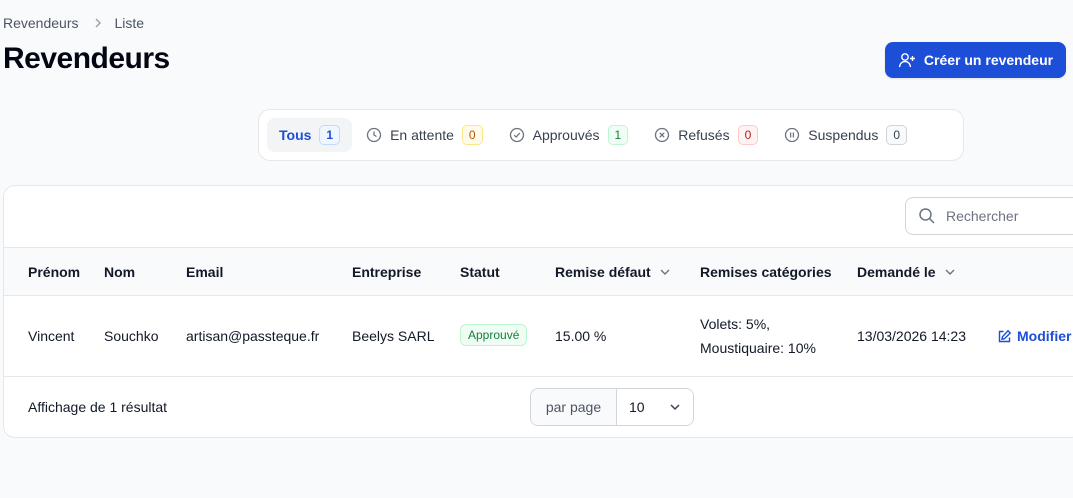 This screenshot has height=498, width=1073. I want to click on tab-label: En attente, so click(422, 135).